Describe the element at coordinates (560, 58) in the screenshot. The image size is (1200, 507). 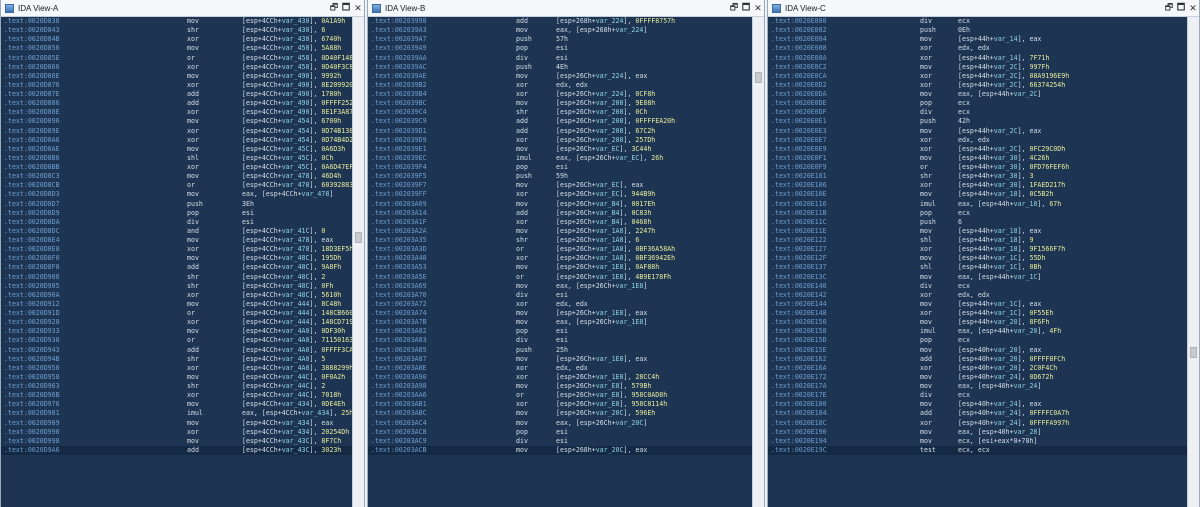
I see `code-line: .text:002039AA div esi` at that location.